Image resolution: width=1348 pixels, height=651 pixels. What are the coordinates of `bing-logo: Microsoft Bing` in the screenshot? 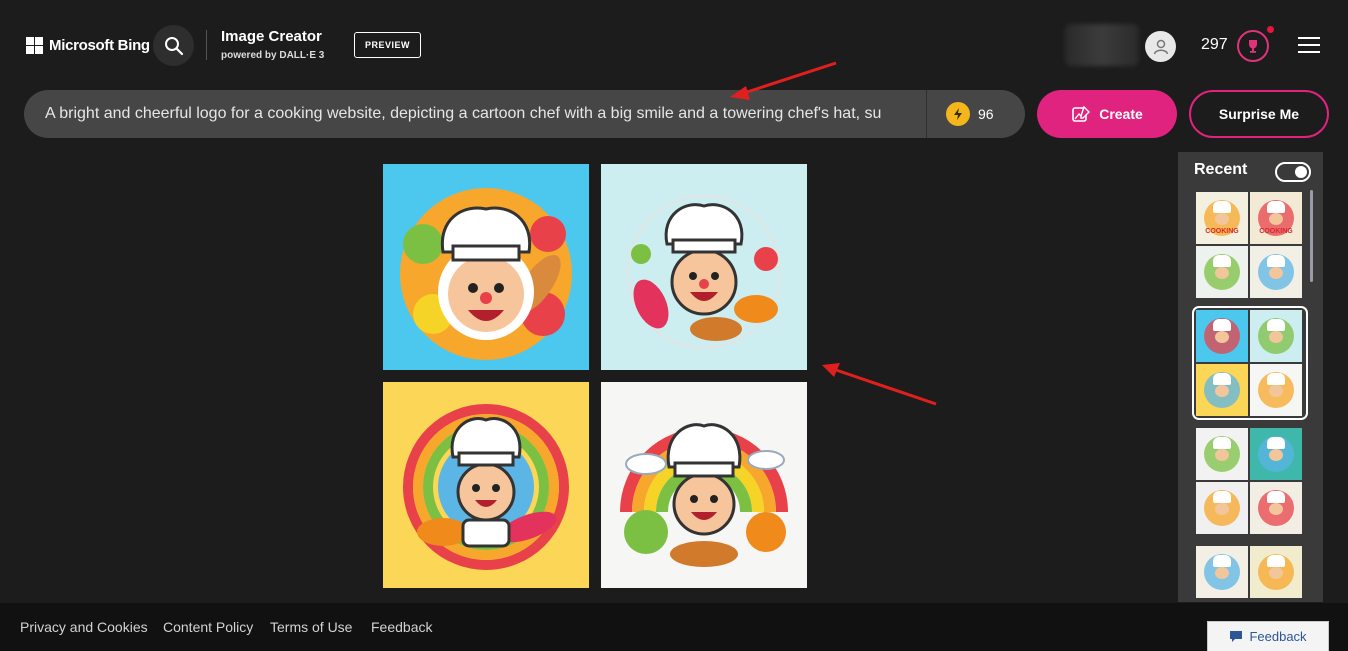 It's located at (88, 45).